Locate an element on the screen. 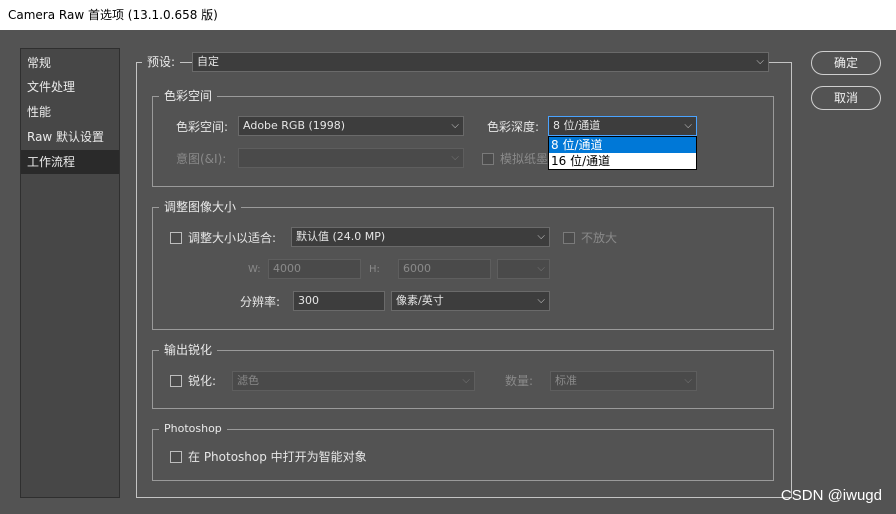  amount-select: 标准 ⌵ is located at coordinates (623, 381).